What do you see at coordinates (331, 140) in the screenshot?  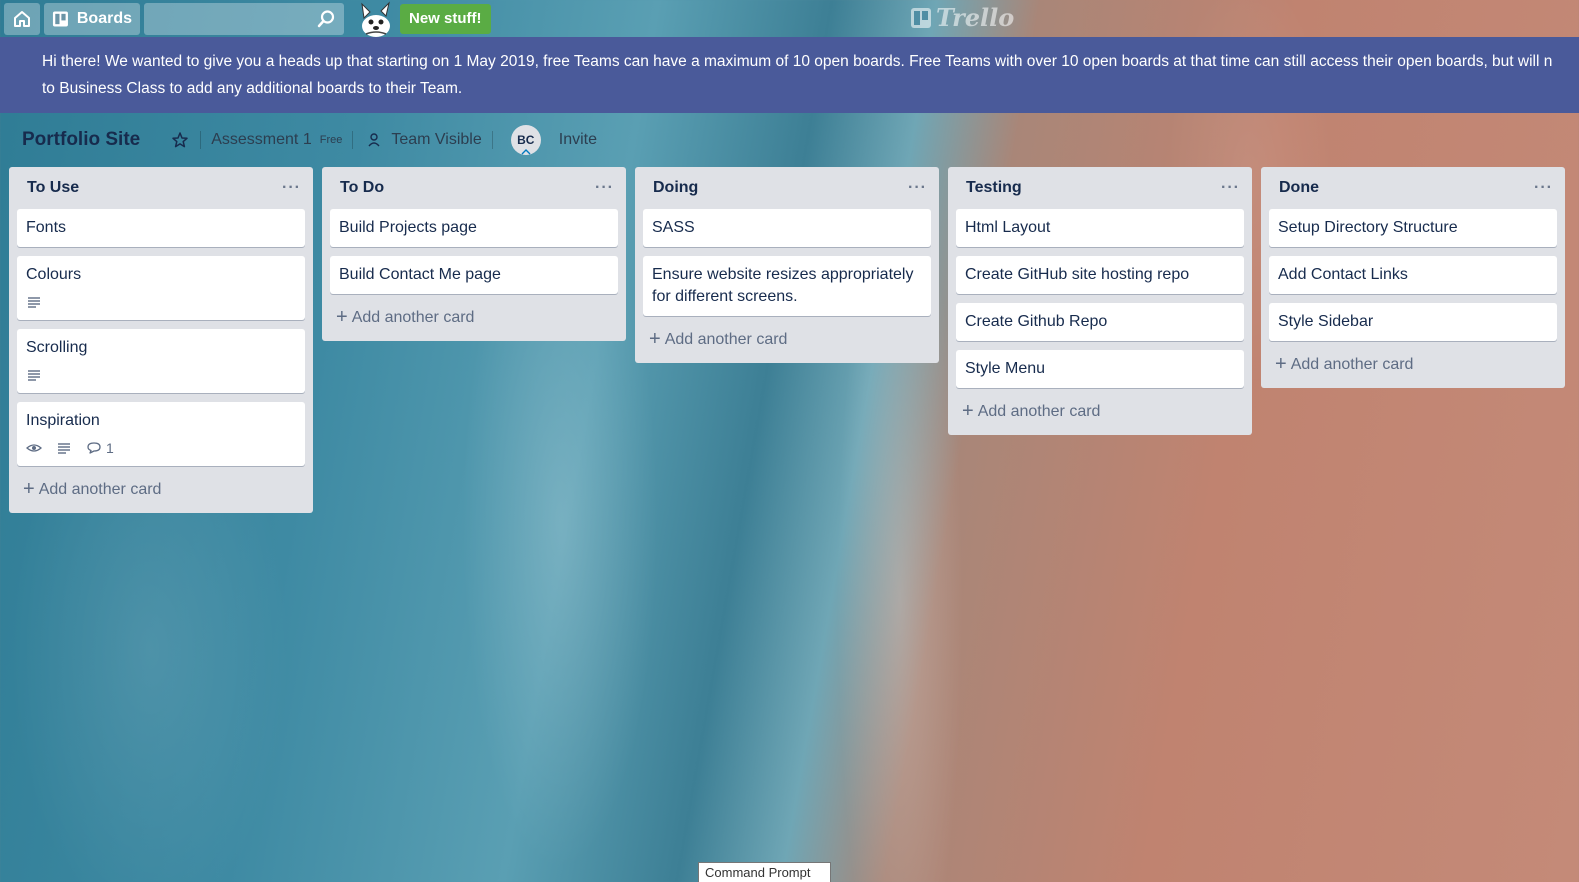 I see `team-plan-badge: Free` at bounding box center [331, 140].